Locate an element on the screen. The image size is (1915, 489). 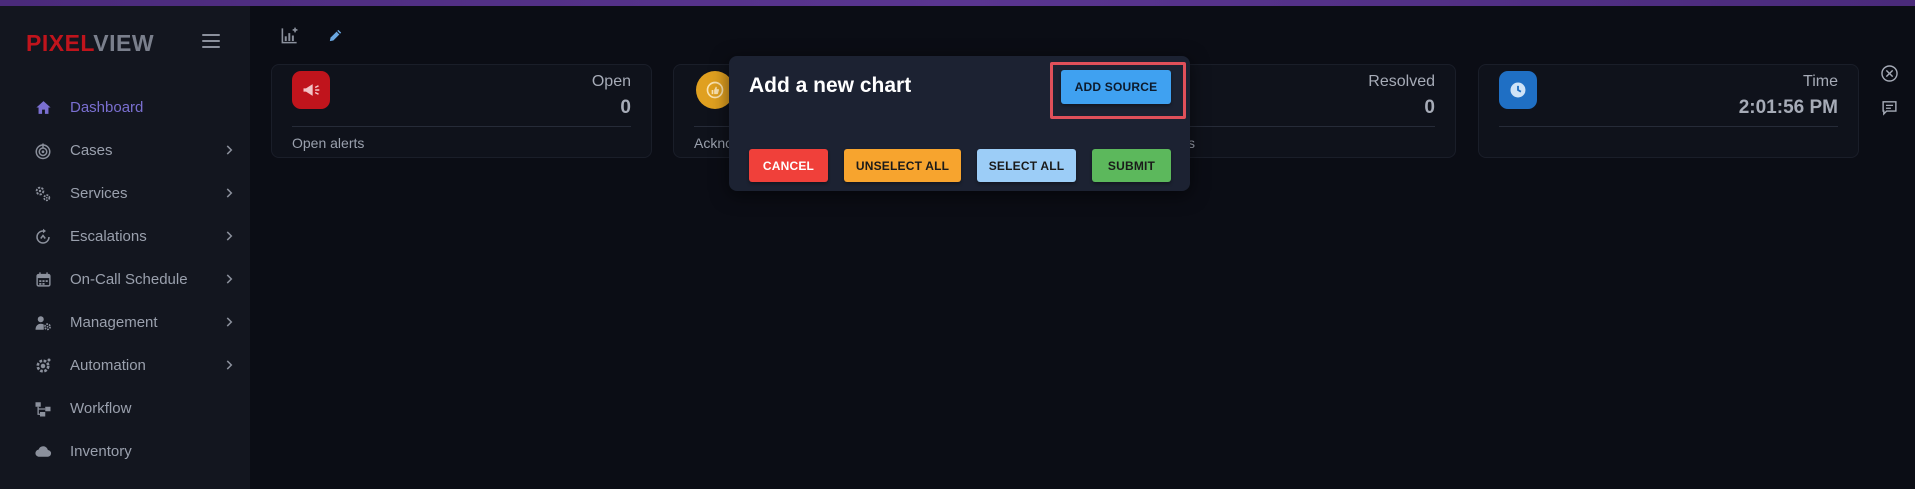
workflow-icon is located at coordinates (43, 409).